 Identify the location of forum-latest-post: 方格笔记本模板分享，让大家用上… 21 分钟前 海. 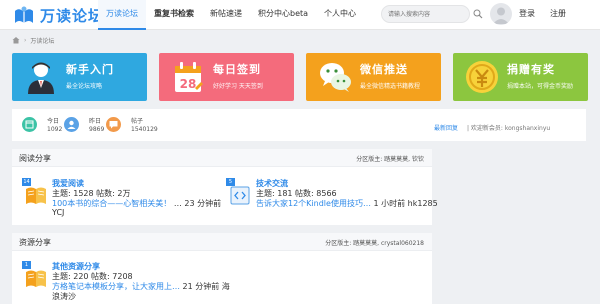
(141, 286).